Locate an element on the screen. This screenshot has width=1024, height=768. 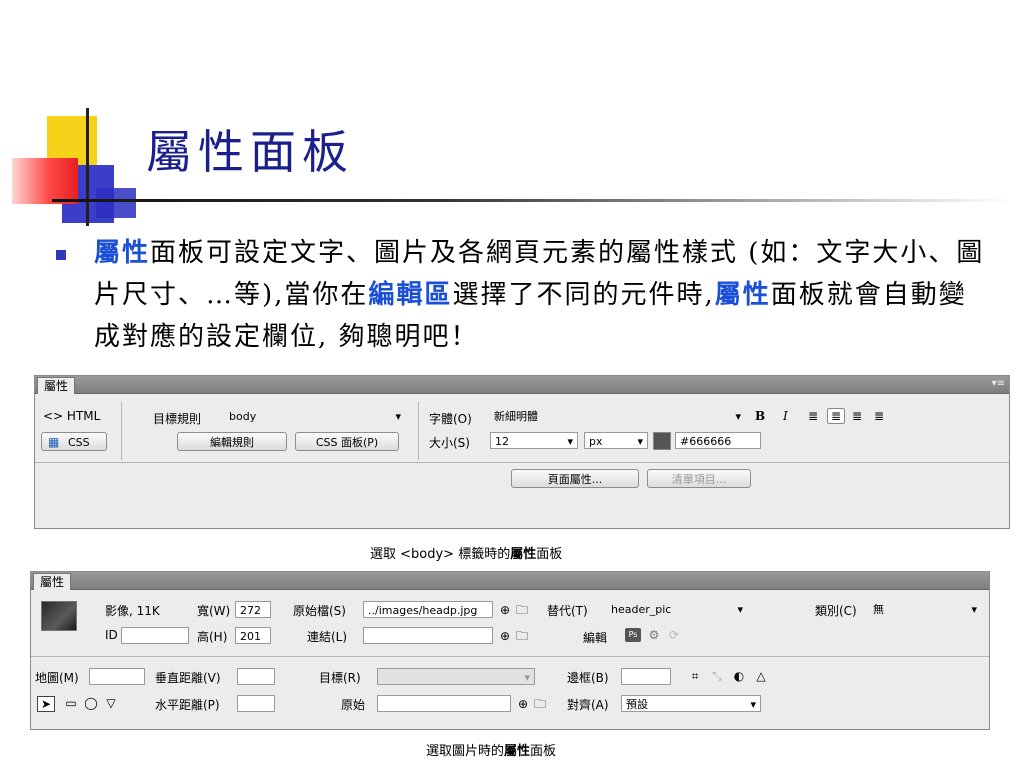
highlight-properties: 屬性 is located at coordinates (122, 253).